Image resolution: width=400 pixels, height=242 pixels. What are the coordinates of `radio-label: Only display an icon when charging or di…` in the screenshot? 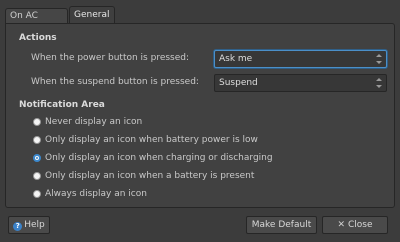 It's located at (159, 158).